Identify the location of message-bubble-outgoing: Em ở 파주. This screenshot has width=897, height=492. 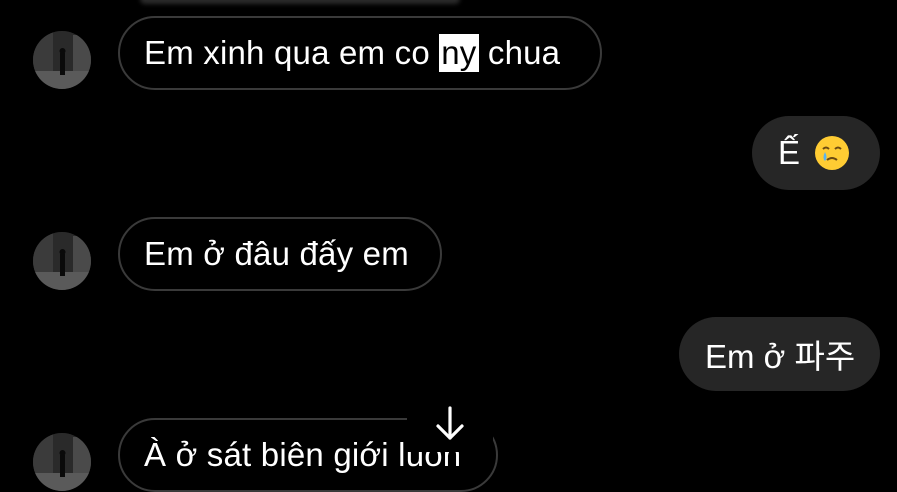
(779, 354).